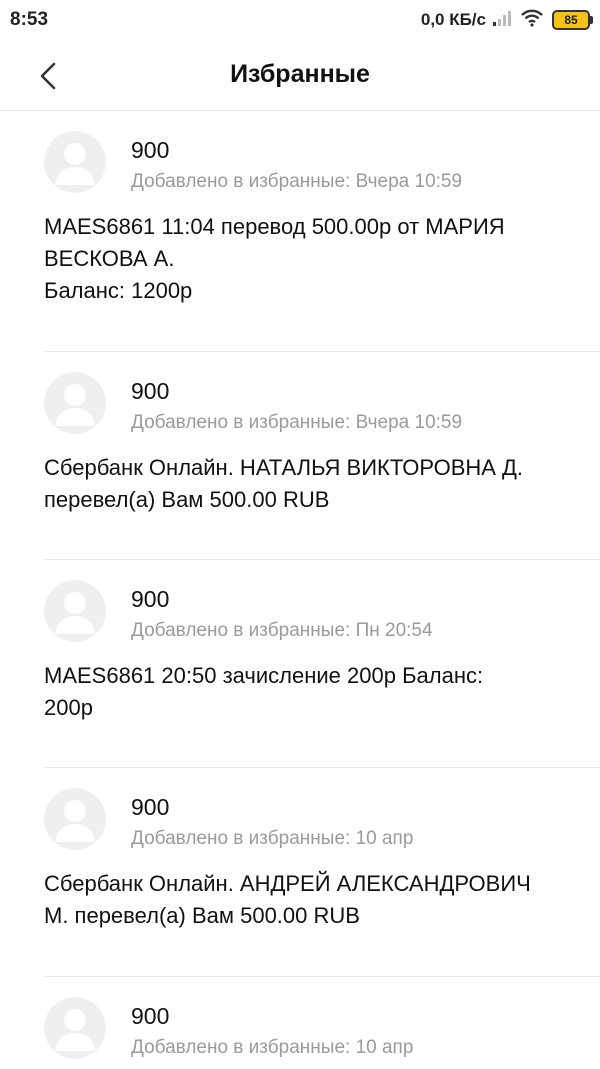 The image size is (600, 1069). Describe the element at coordinates (532, 20) in the screenshot. I see `wifi-icon` at that location.